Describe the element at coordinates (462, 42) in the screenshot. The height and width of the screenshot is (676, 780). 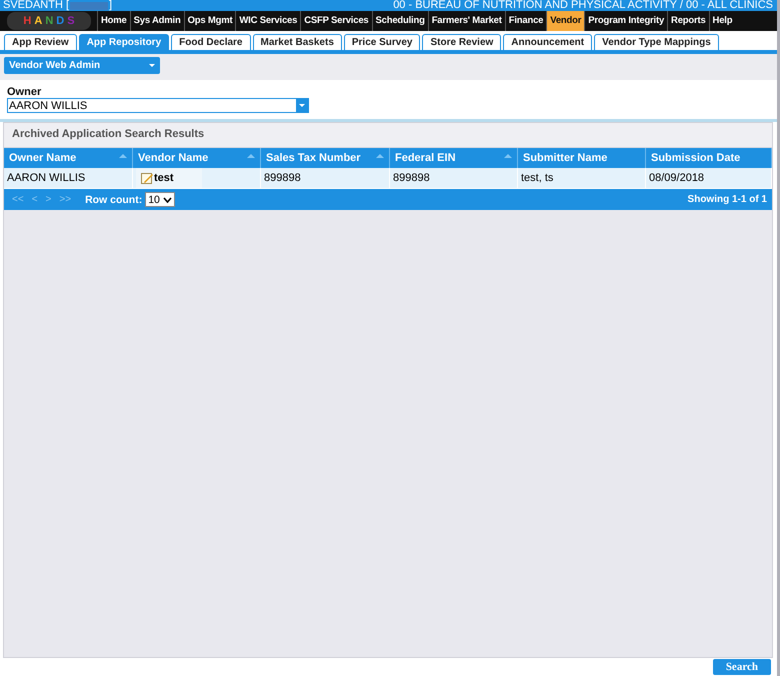
I see `tab: Store Review` at that location.